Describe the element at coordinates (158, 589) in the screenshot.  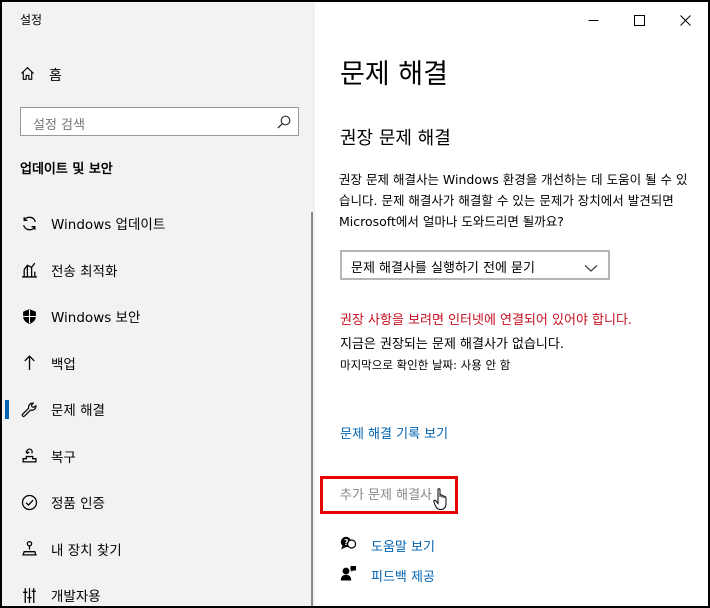
I see `sidebar-item-developers: 개발자용` at that location.